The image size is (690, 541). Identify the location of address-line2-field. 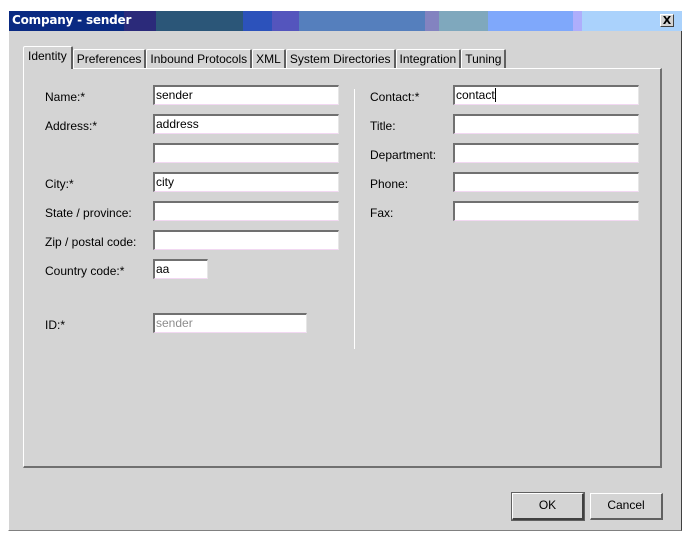
(246, 153).